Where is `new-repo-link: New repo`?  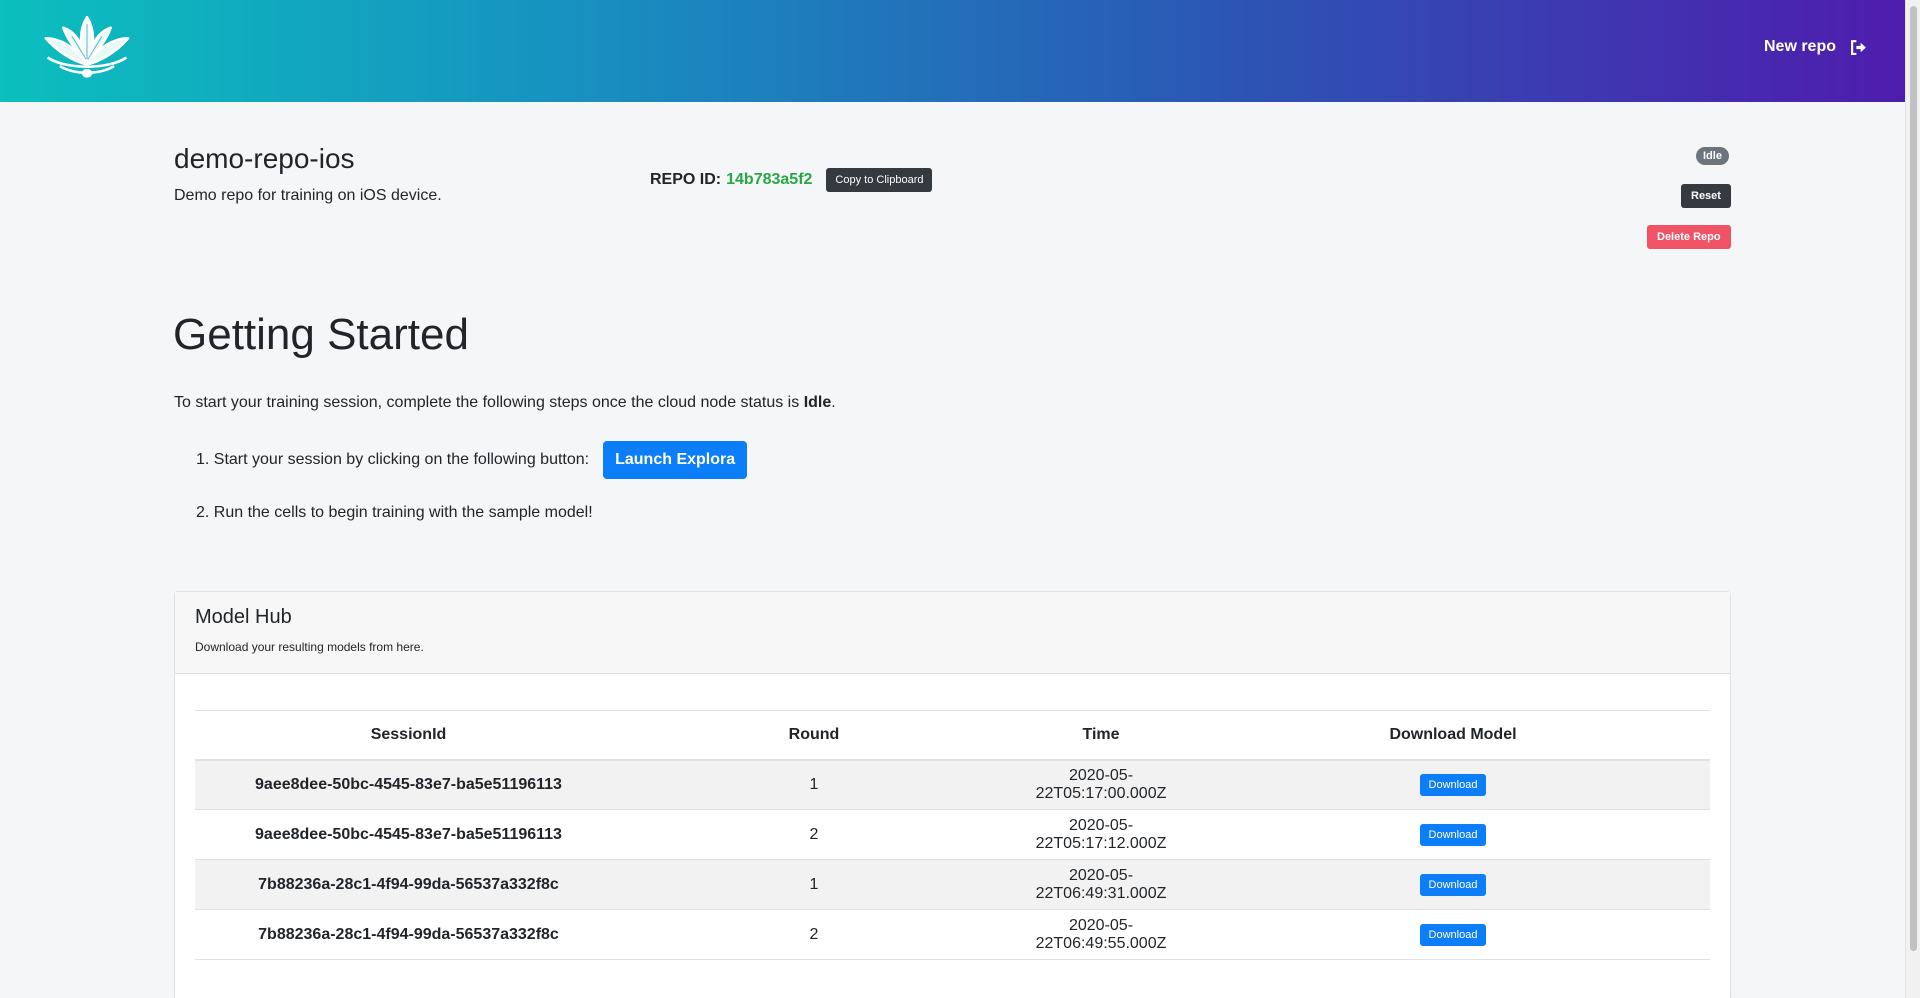 new-repo-link: New repo is located at coordinates (1815, 47).